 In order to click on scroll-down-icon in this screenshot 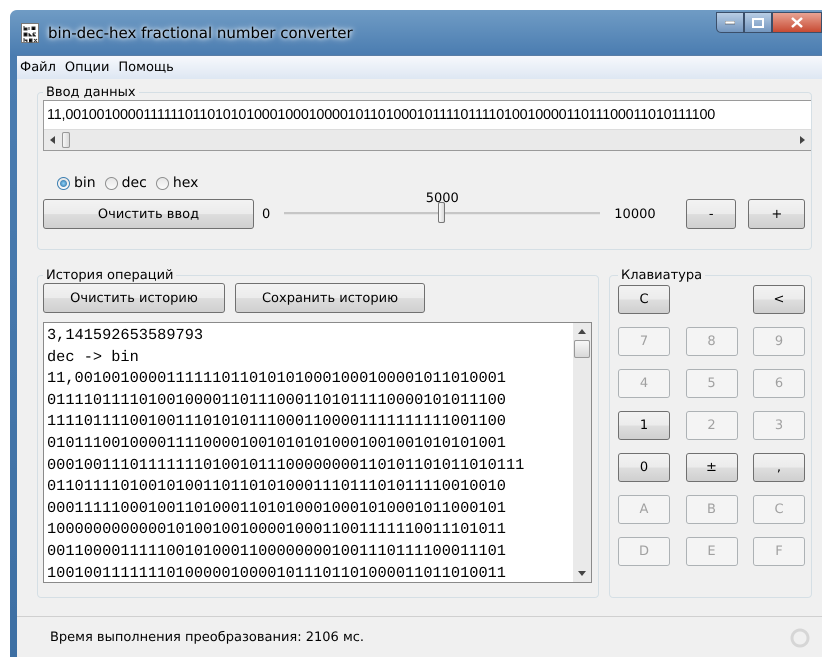, I will do `click(582, 573)`.